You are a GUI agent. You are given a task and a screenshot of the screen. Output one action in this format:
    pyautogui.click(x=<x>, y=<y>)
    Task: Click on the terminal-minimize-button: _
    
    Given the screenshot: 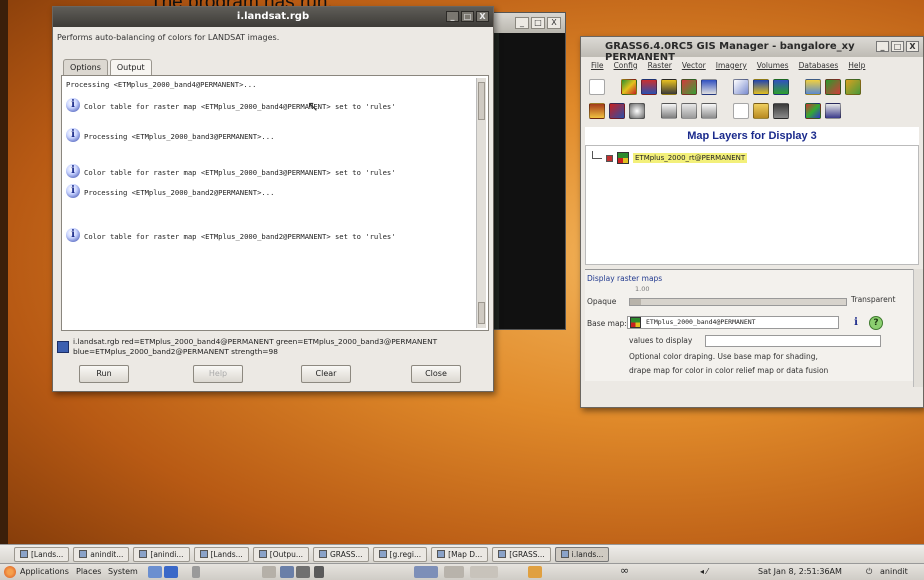 What is the action you would take?
    pyautogui.click(x=522, y=23)
    